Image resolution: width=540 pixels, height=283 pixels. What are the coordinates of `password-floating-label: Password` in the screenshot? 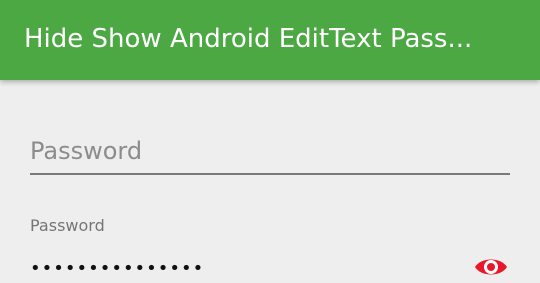 It's located at (67, 225).